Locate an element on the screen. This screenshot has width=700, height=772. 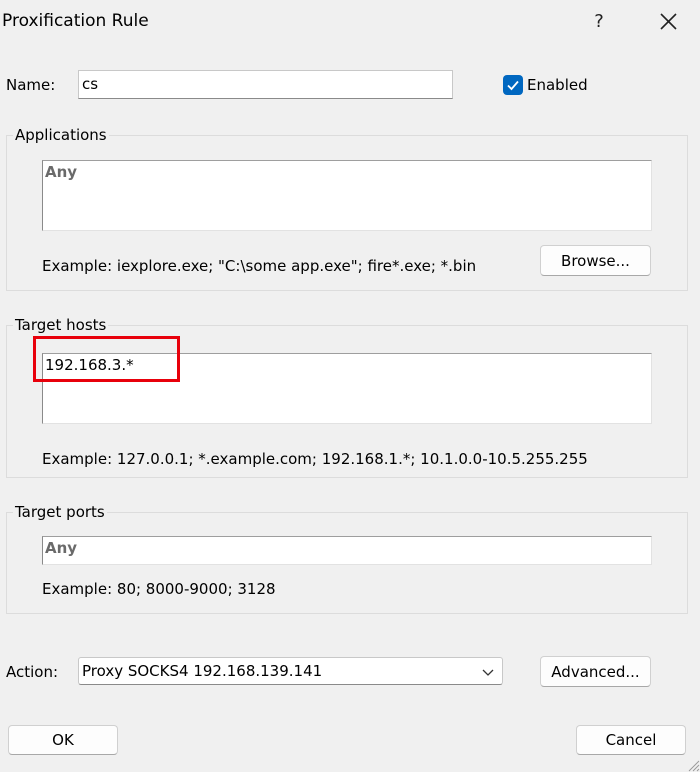
target-ports-input: Any is located at coordinates (347, 550).